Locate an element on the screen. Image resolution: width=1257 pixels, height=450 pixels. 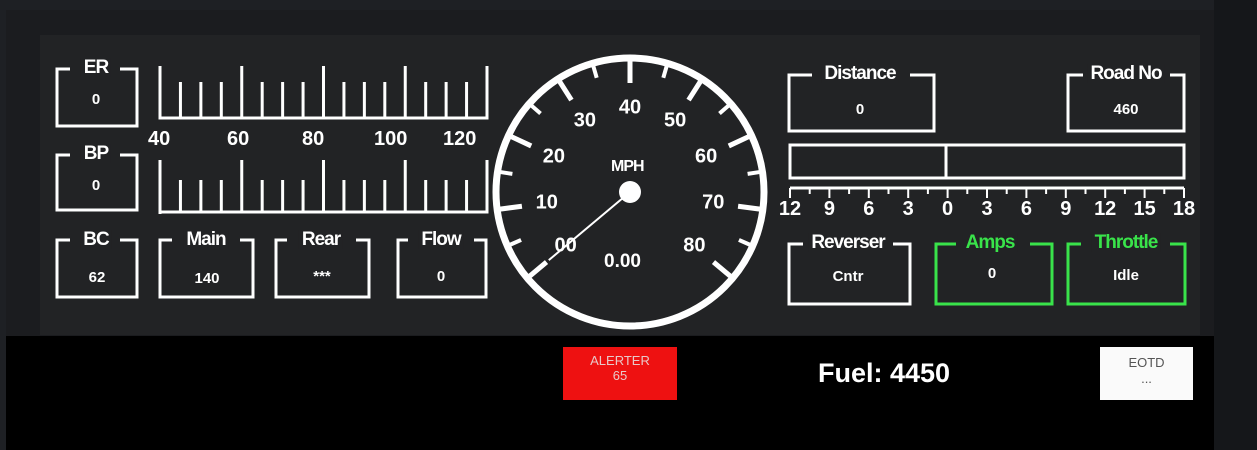
pressure-tick-label: 80 is located at coordinates (313, 139).